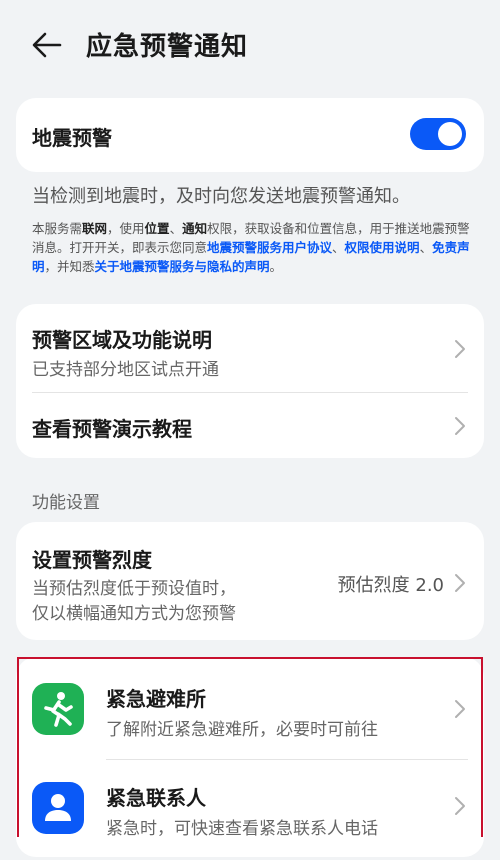 The width and height of the screenshot is (500, 860). I want to click on permission-link: 权限使用说明, so click(382, 247).